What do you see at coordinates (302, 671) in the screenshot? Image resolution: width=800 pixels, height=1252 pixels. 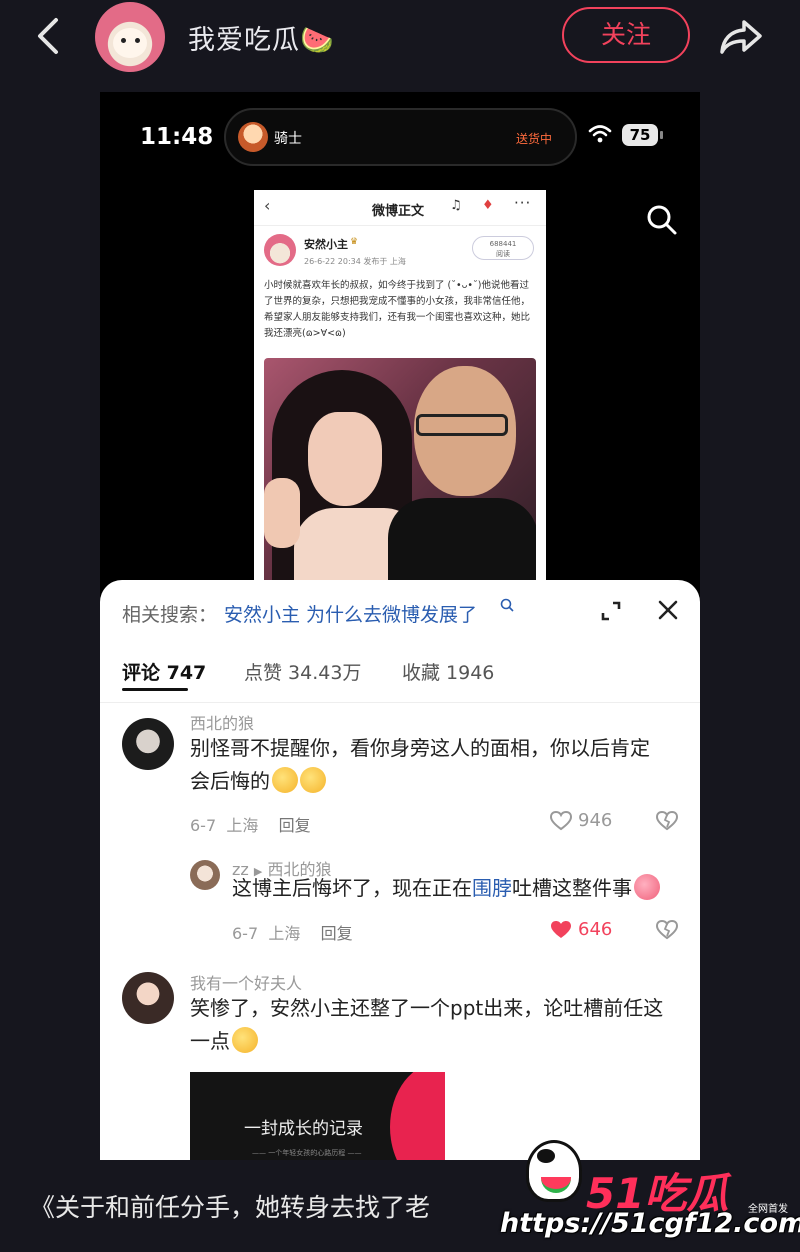 I see `tab-likes: 点赞 34.43万` at bounding box center [302, 671].